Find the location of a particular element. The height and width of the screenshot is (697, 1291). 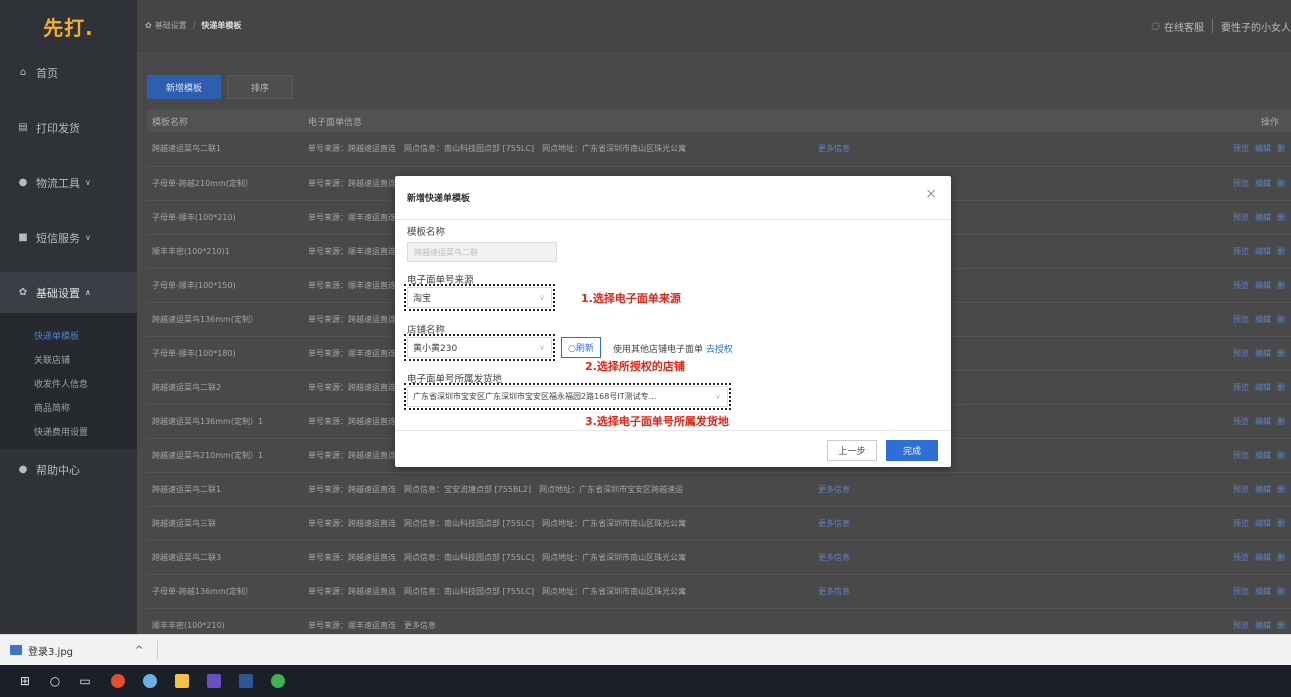

wechat-icon is located at coordinates (278, 681).